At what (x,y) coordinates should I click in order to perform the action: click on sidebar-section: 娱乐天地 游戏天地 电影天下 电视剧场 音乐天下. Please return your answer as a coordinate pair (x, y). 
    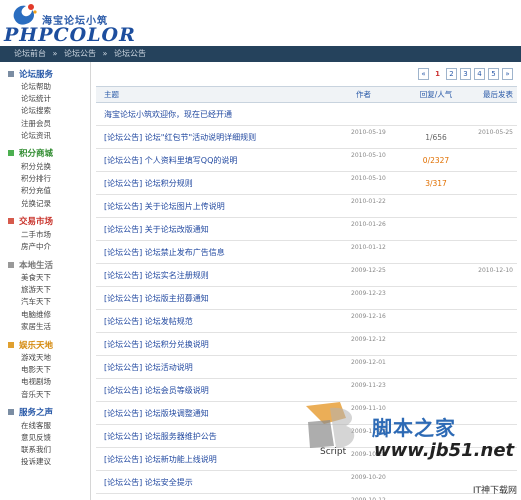
    Looking at the image, I should click on (45, 369).